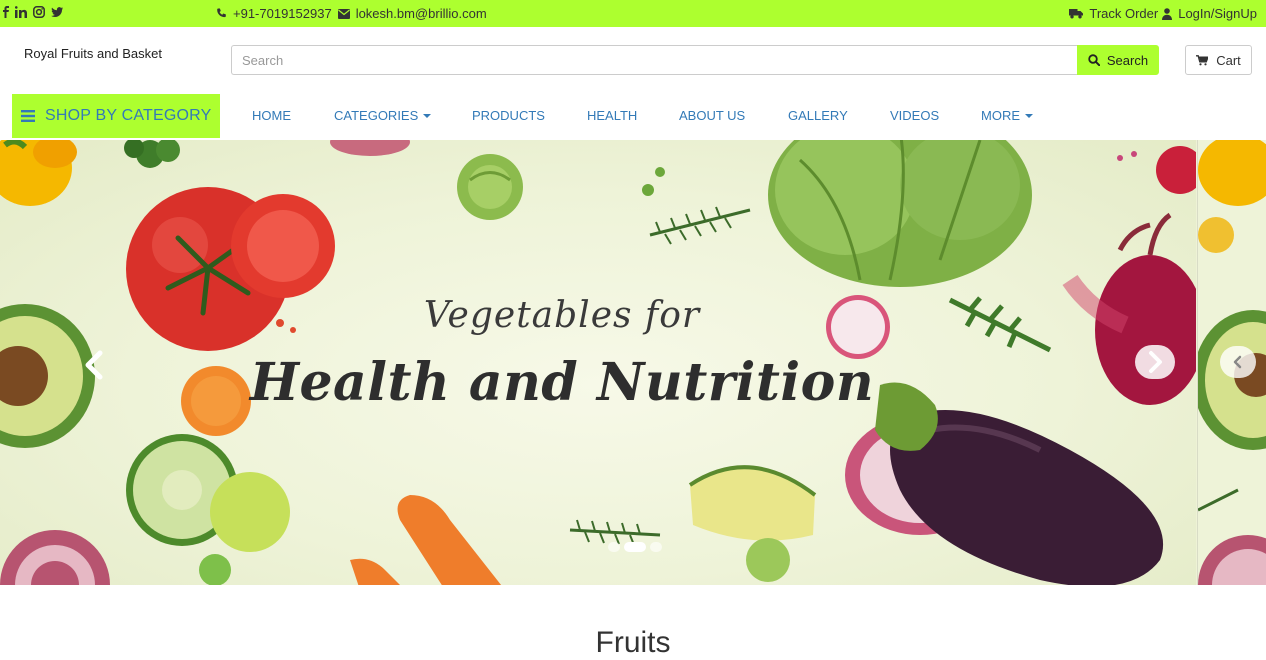  I want to click on nav-categories: CATEGORIES, so click(383, 115).